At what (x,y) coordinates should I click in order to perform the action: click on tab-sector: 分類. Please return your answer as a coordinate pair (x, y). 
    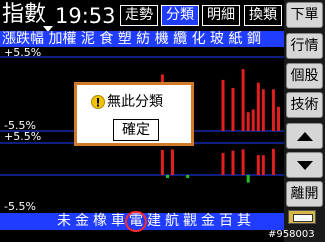
    Looking at the image, I should click on (180, 15).